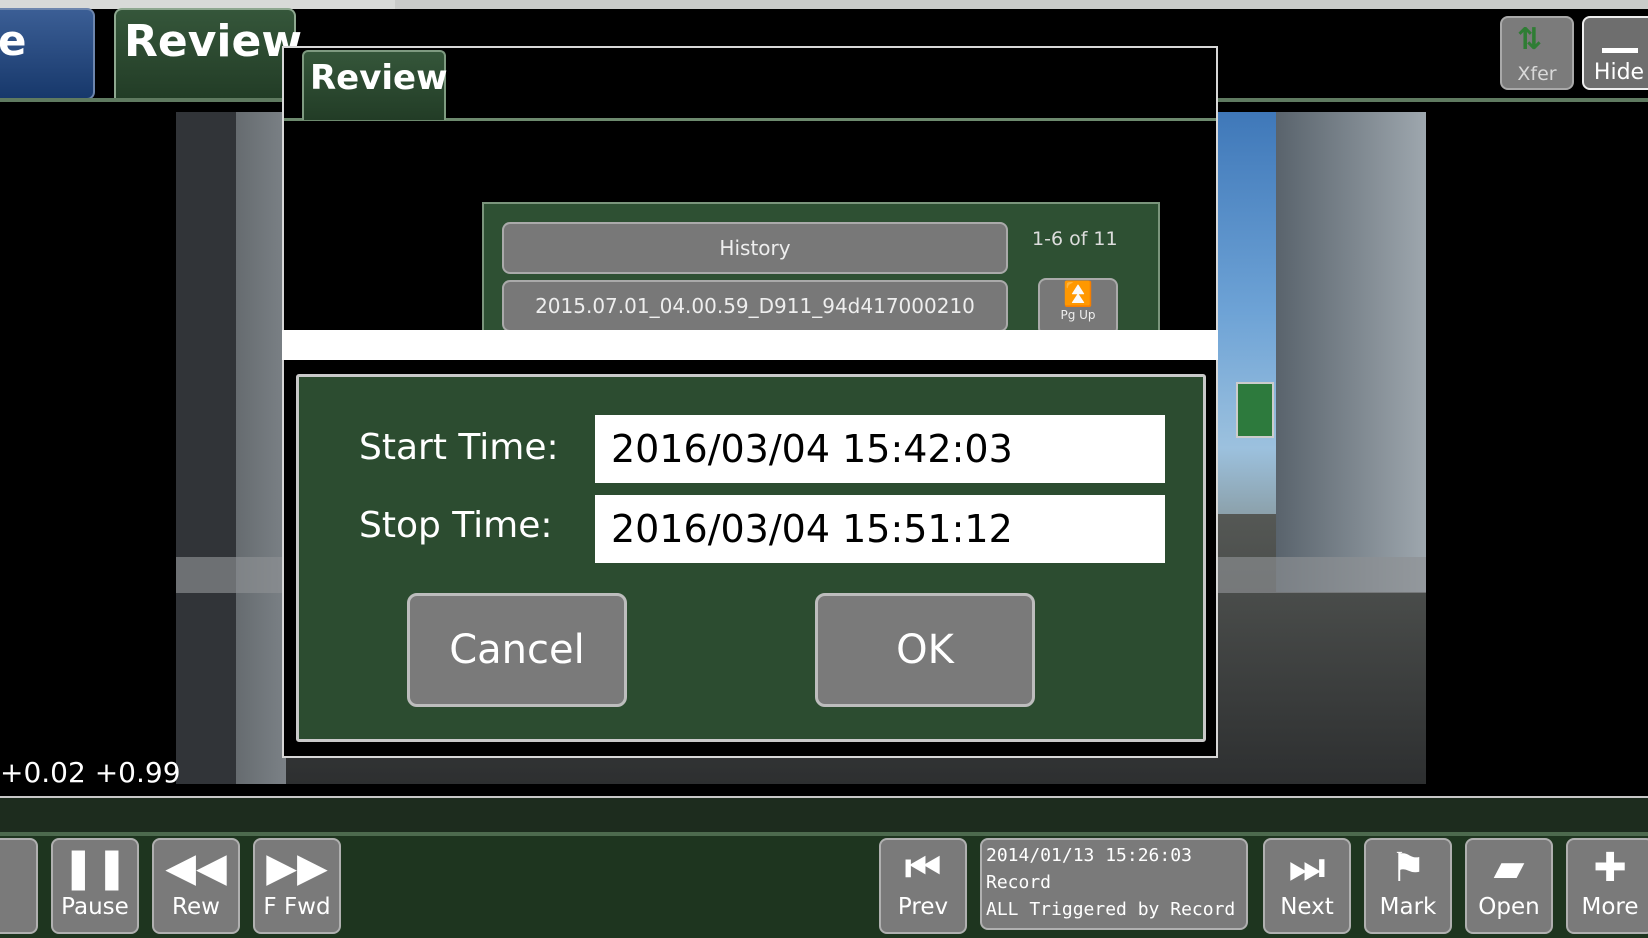 The image size is (1648, 938). I want to click on open-label: Open, so click(1509, 907).